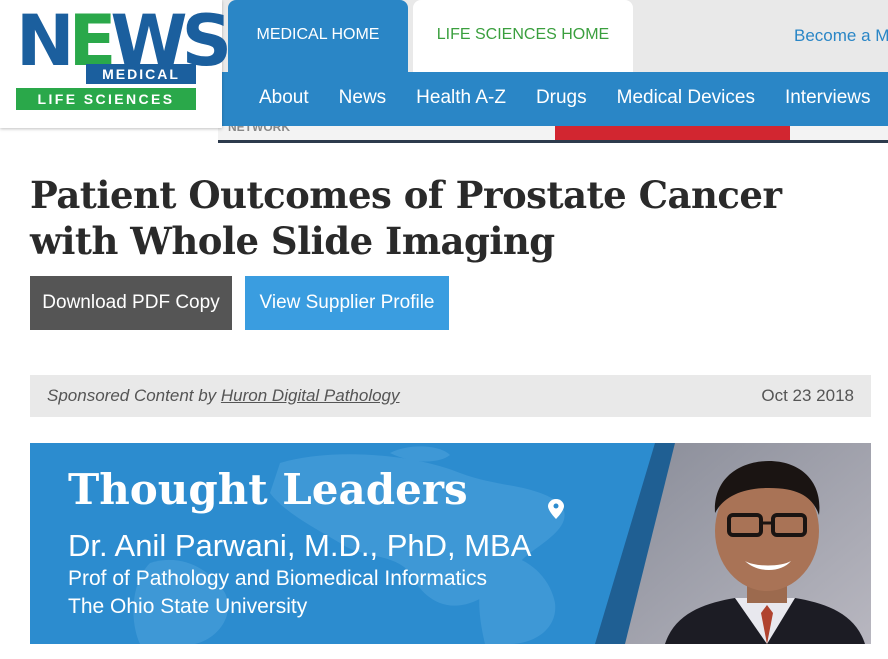  Describe the element at coordinates (310, 395) in the screenshot. I see `sponsor-link: Huron Digital Pathology` at that location.